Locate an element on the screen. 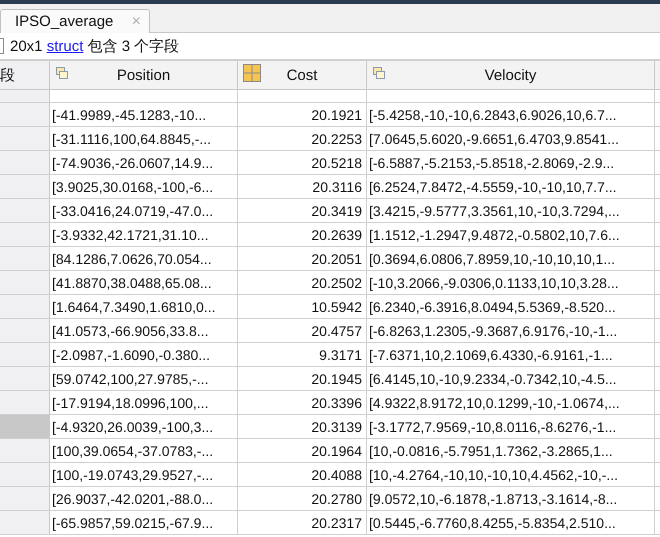 Image resolution: width=660 pixels, height=537 pixels. table-cell: 20.3116 is located at coordinates (302, 186).